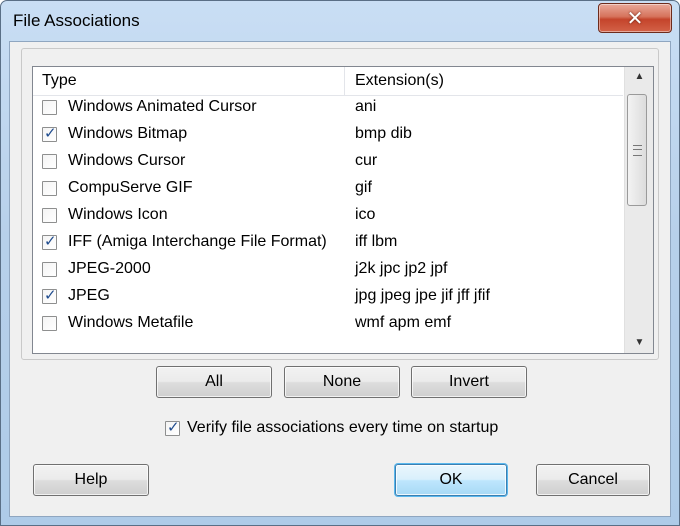  Describe the element at coordinates (593, 480) in the screenshot. I see `cancel-button: Cancel` at that location.